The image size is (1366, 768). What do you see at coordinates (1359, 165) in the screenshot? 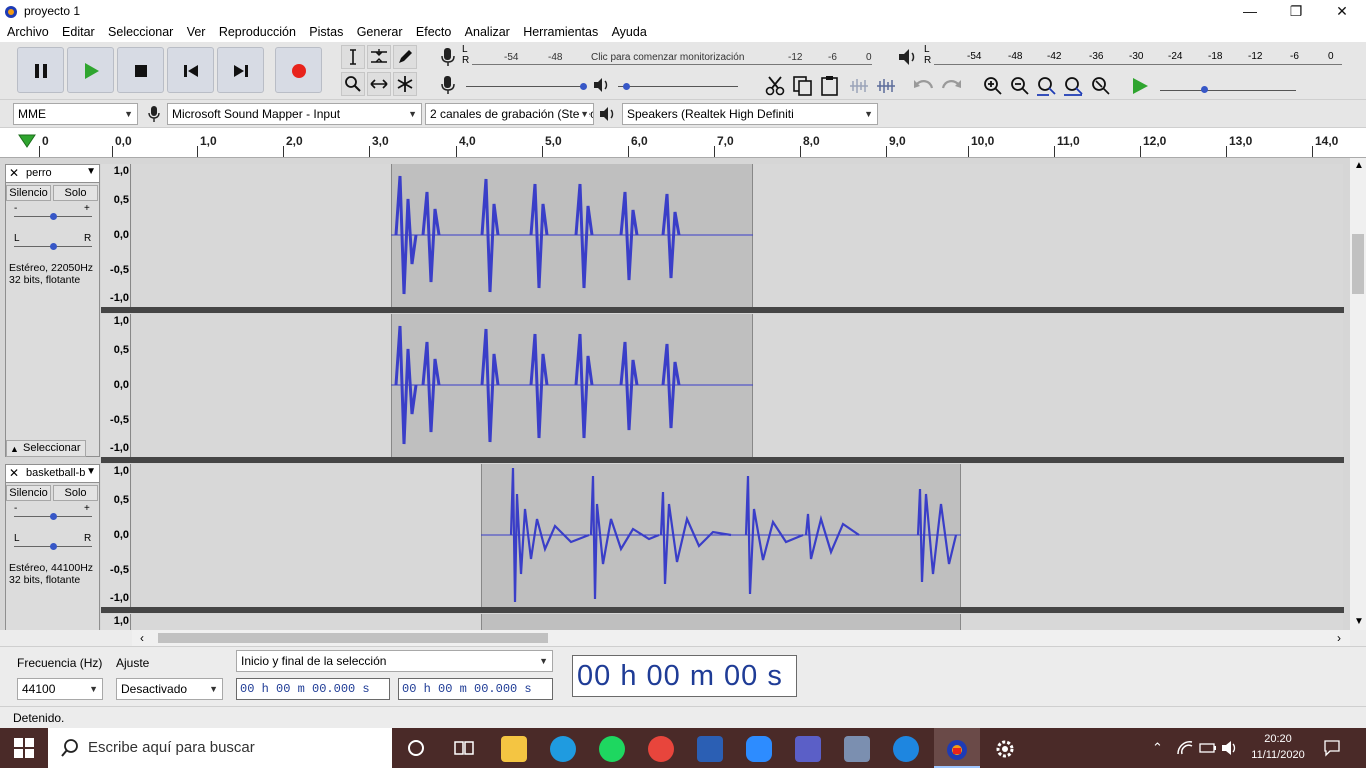
I see `scroll-up-icon: ▲` at bounding box center [1359, 165].